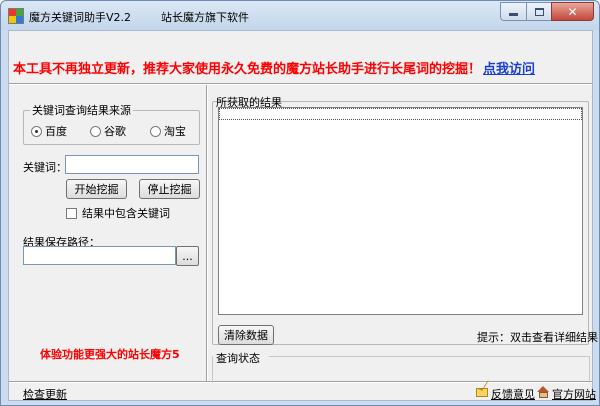 The height and width of the screenshot is (406, 600). I want to click on minimize-icon, so click(513, 14).